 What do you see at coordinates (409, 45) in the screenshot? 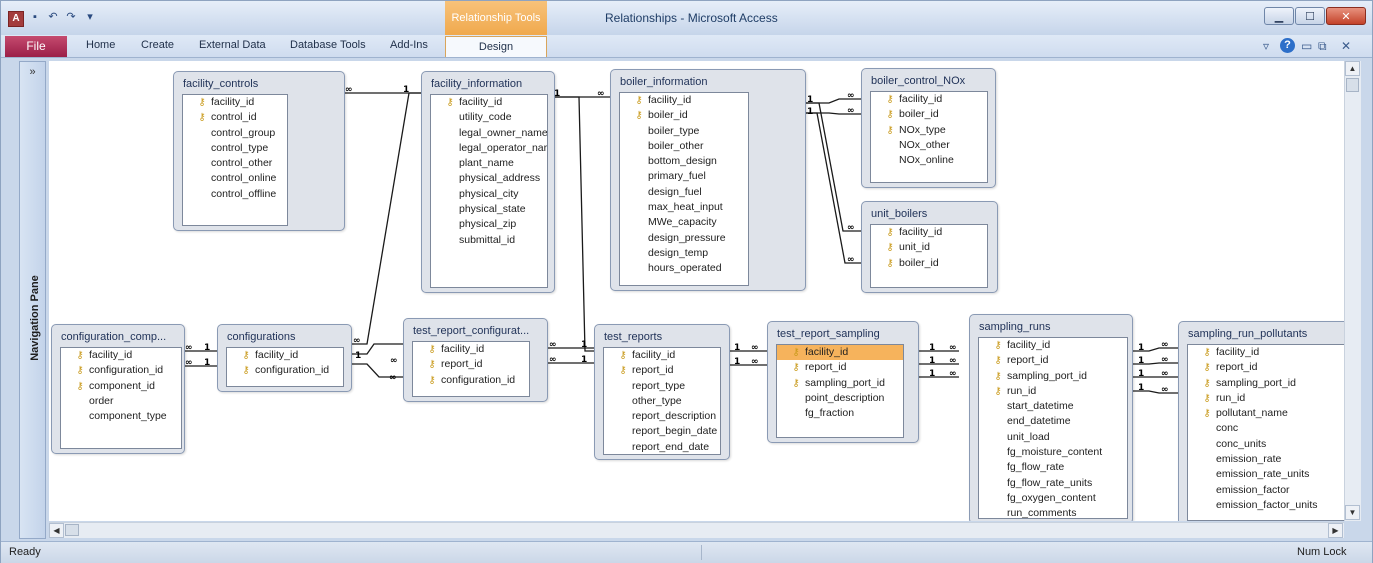
I see `tab-add-ins: Add-Ins` at bounding box center [409, 45].